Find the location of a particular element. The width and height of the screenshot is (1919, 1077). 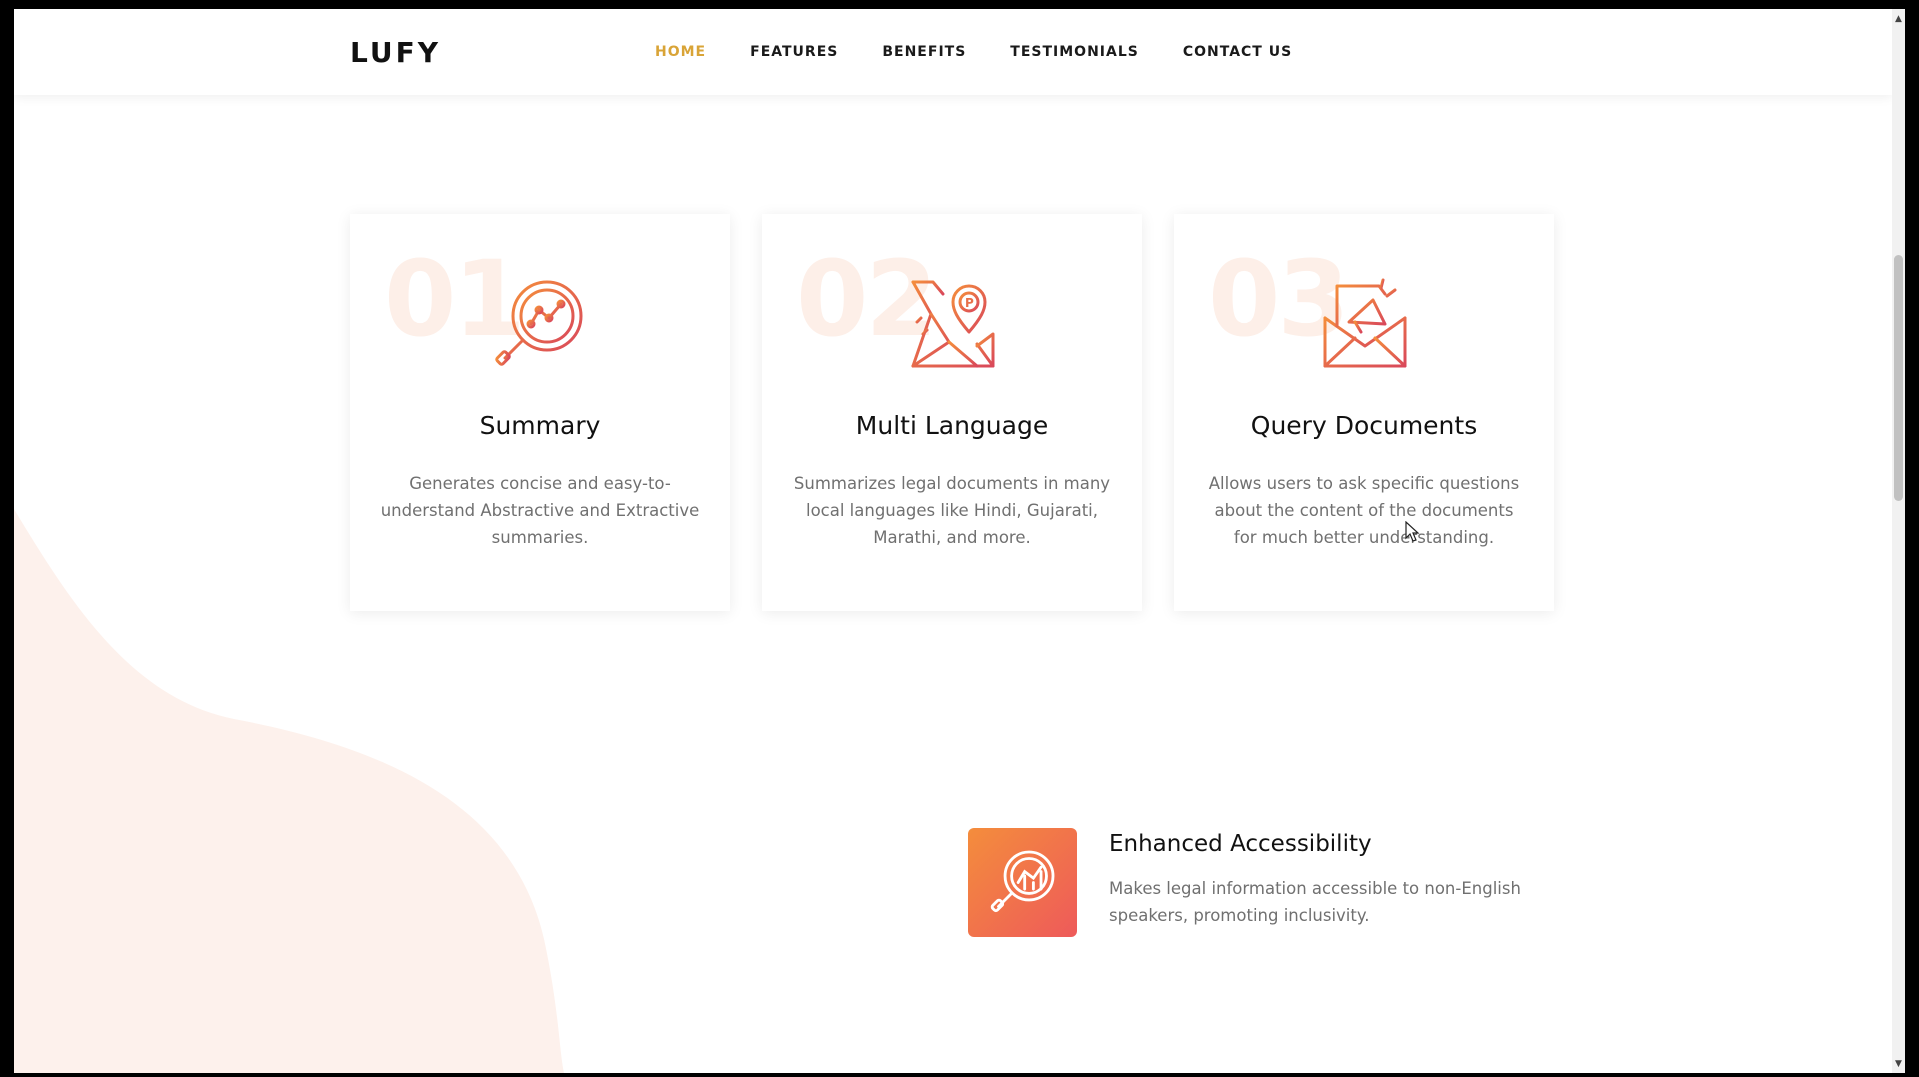

vertical-scrollbar: ▲ ▼ is located at coordinates (1898, 541).